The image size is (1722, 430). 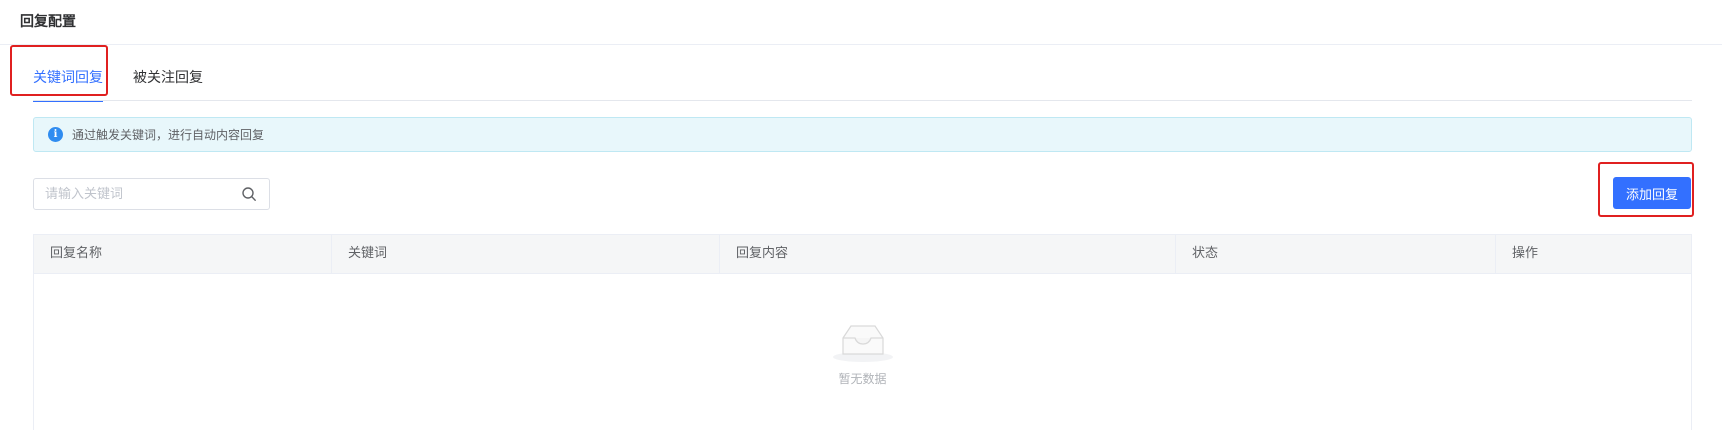 I want to click on column-header-actions: 操作, so click(x=1525, y=253).